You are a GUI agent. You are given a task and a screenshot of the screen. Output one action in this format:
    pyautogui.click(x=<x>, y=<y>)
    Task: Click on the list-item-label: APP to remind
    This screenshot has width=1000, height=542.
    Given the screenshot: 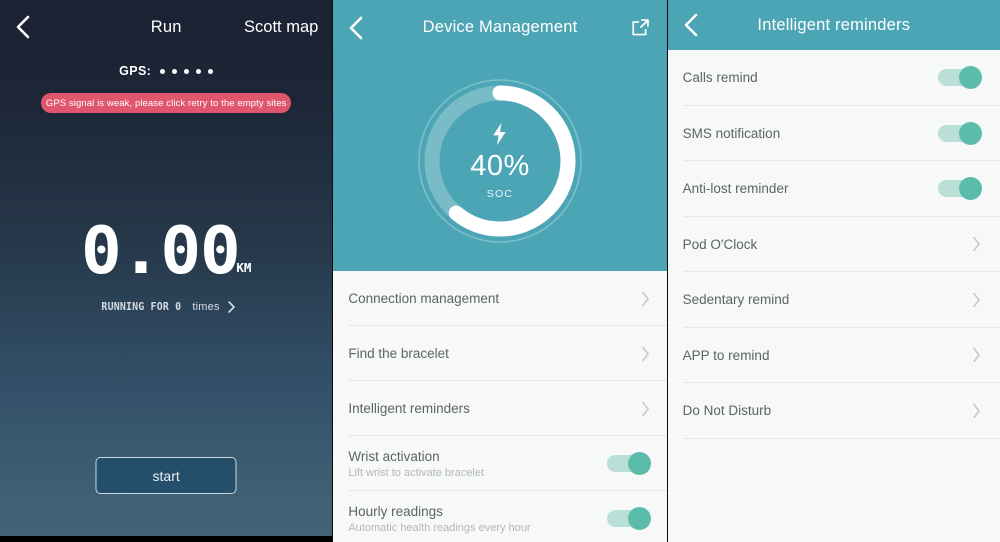 What is the action you would take?
    pyautogui.click(x=726, y=355)
    